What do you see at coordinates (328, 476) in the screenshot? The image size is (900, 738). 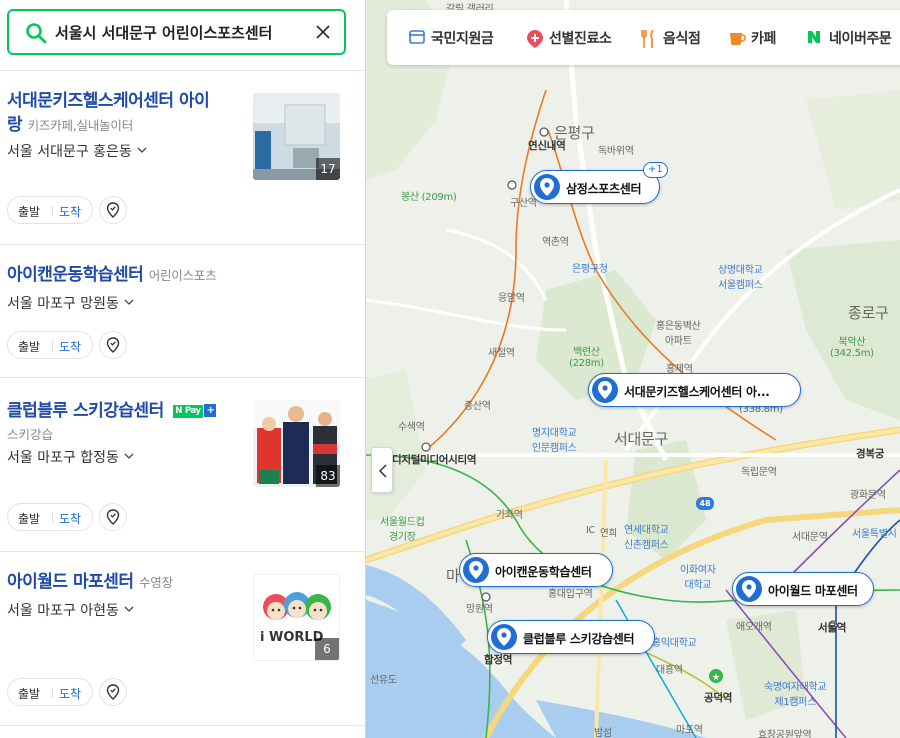 I see `photo-count: 83` at bounding box center [328, 476].